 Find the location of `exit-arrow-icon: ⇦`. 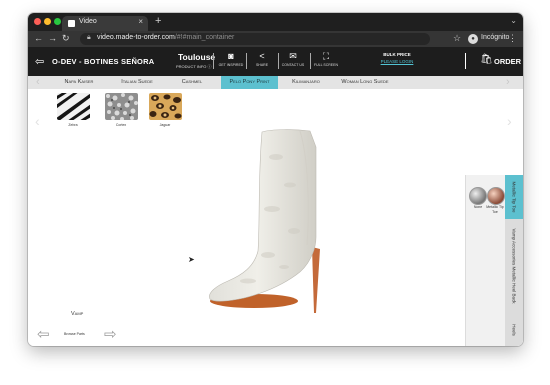

exit-arrow-icon: ⇦ is located at coordinates (39, 61).